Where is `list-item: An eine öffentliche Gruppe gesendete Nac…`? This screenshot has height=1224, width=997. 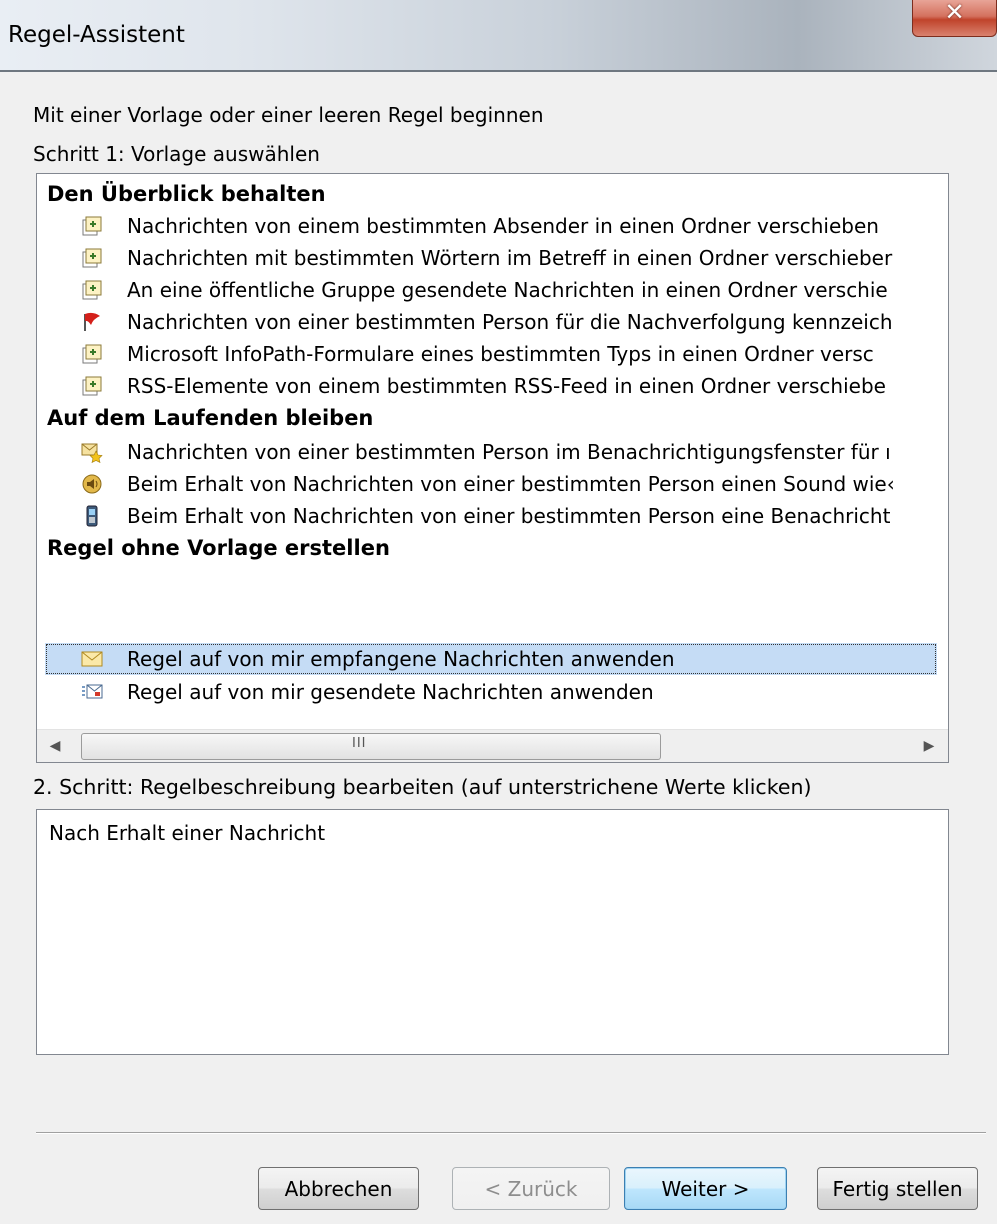
list-item: An eine öffentliche Gruppe gesendete Nac… is located at coordinates (492, 290).